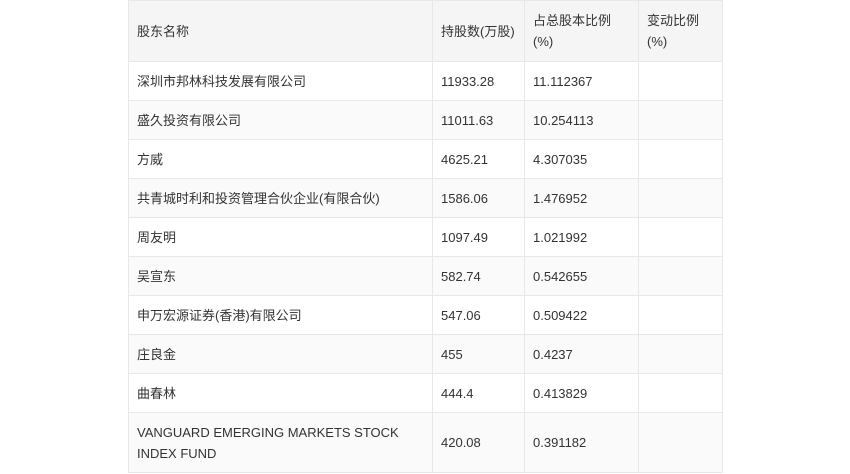 The image size is (850, 474). What do you see at coordinates (478, 81) in the screenshot?
I see `cell-shares-held: 11933.28` at bounding box center [478, 81].